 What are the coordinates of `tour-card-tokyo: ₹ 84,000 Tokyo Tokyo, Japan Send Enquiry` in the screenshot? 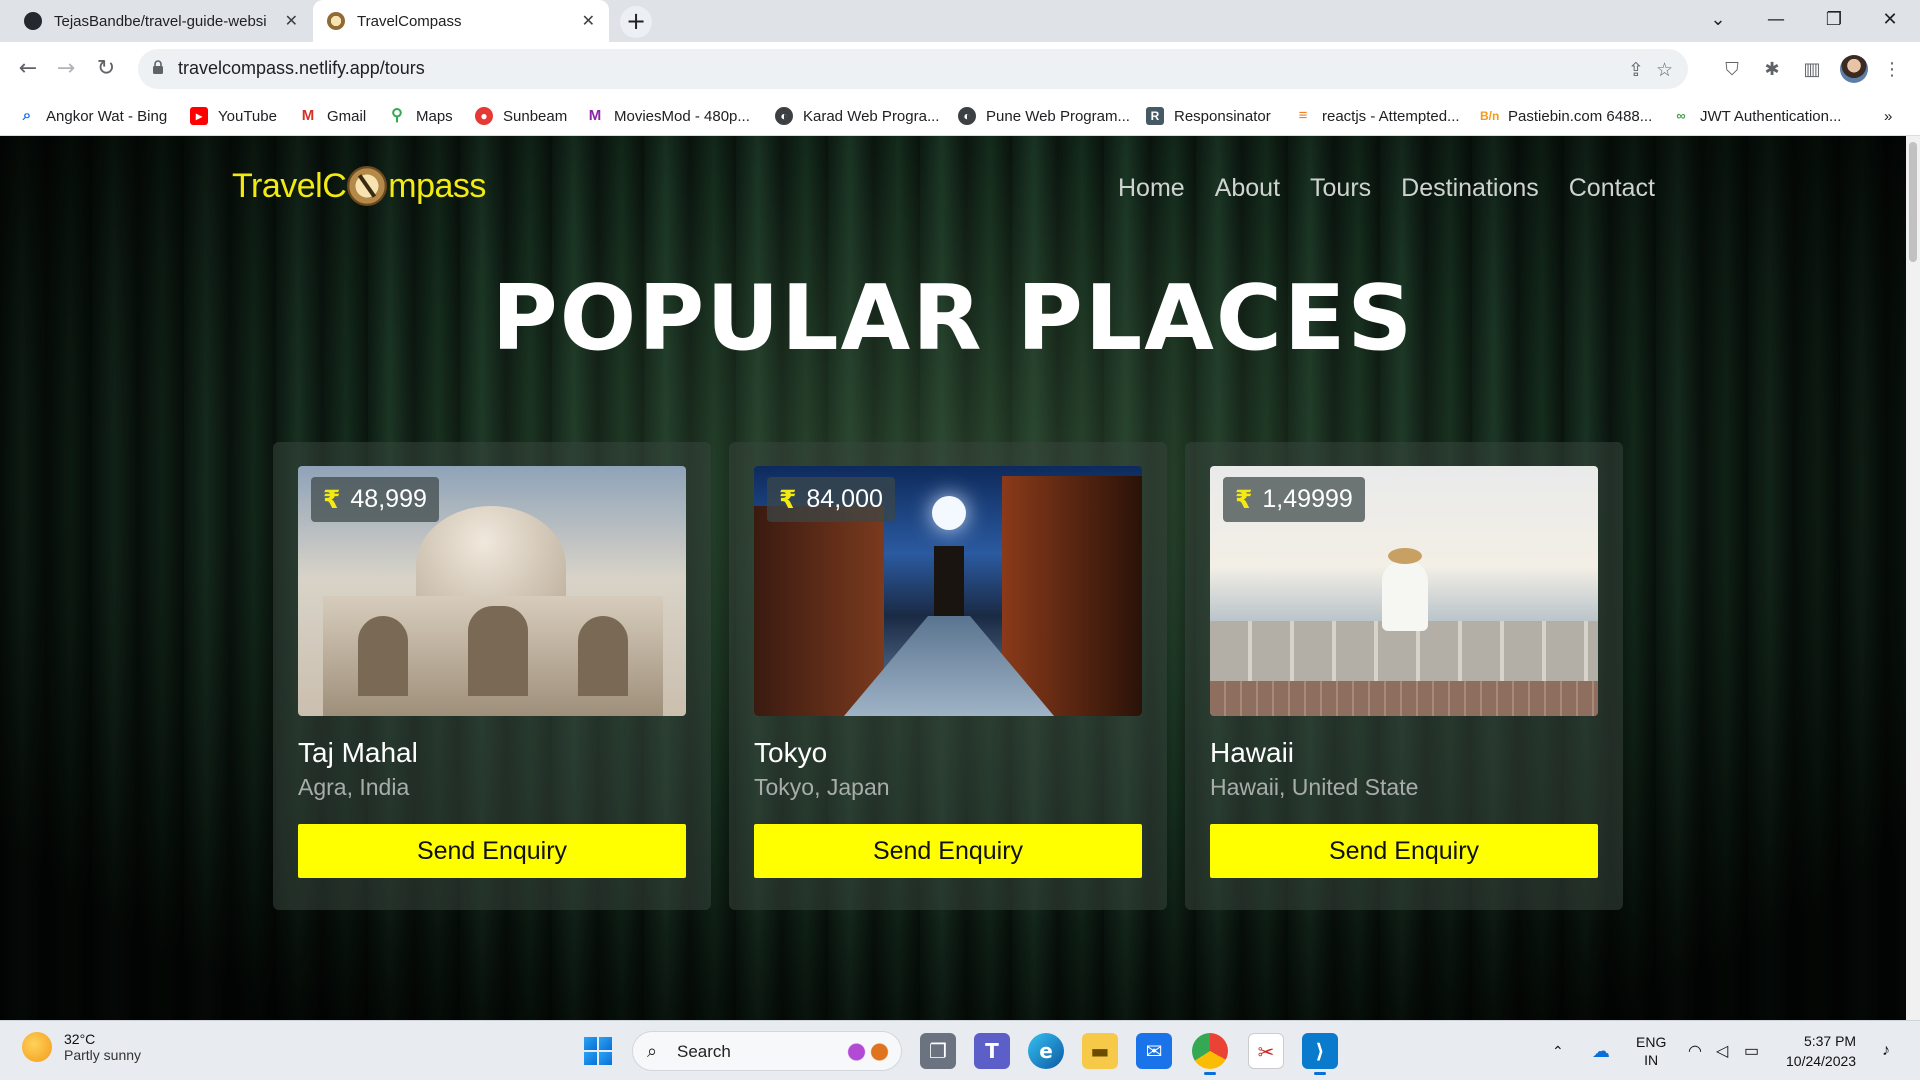 It's located at (948, 676).